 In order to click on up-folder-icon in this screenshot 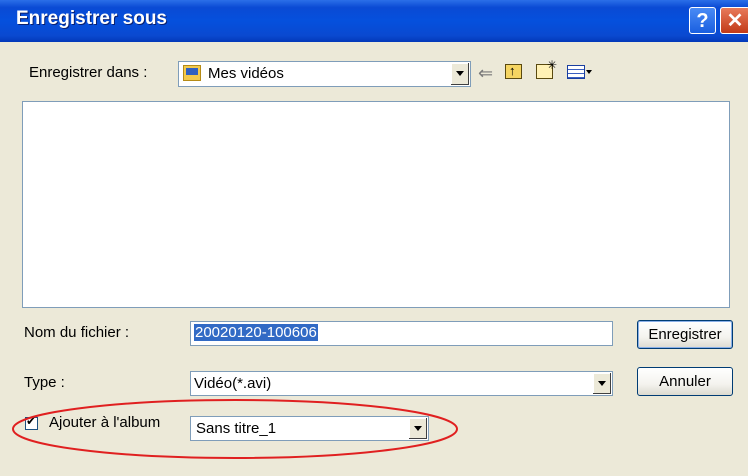, I will do `click(513, 71)`.